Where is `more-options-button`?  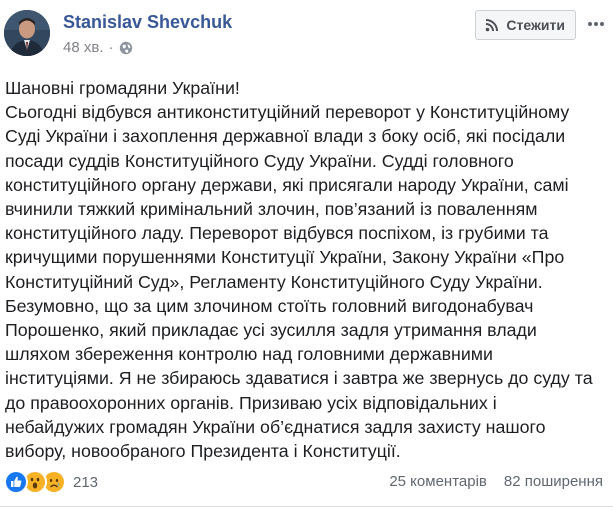 more-options-button is located at coordinates (596, 24).